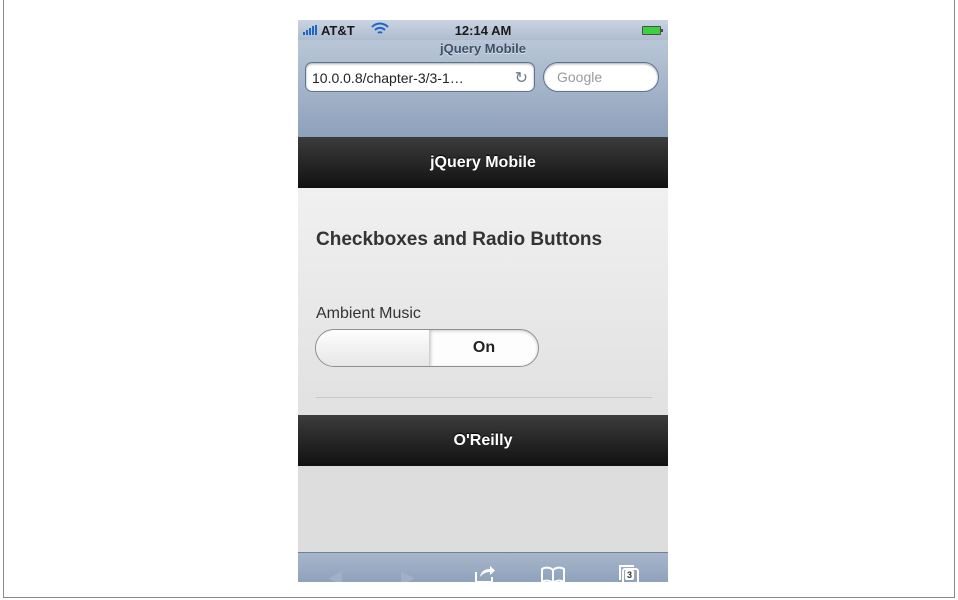 The width and height of the screenshot is (958, 600). What do you see at coordinates (335, 574) in the screenshot?
I see `back-icon: ◀` at bounding box center [335, 574].